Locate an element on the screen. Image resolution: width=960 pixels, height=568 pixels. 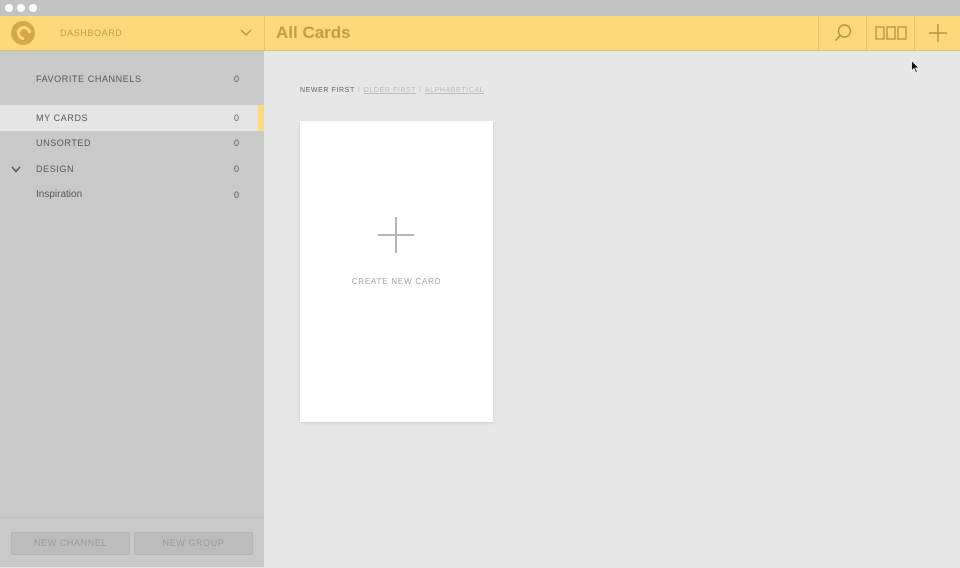
page-title: All Cards is located at coordinates (313, 32).